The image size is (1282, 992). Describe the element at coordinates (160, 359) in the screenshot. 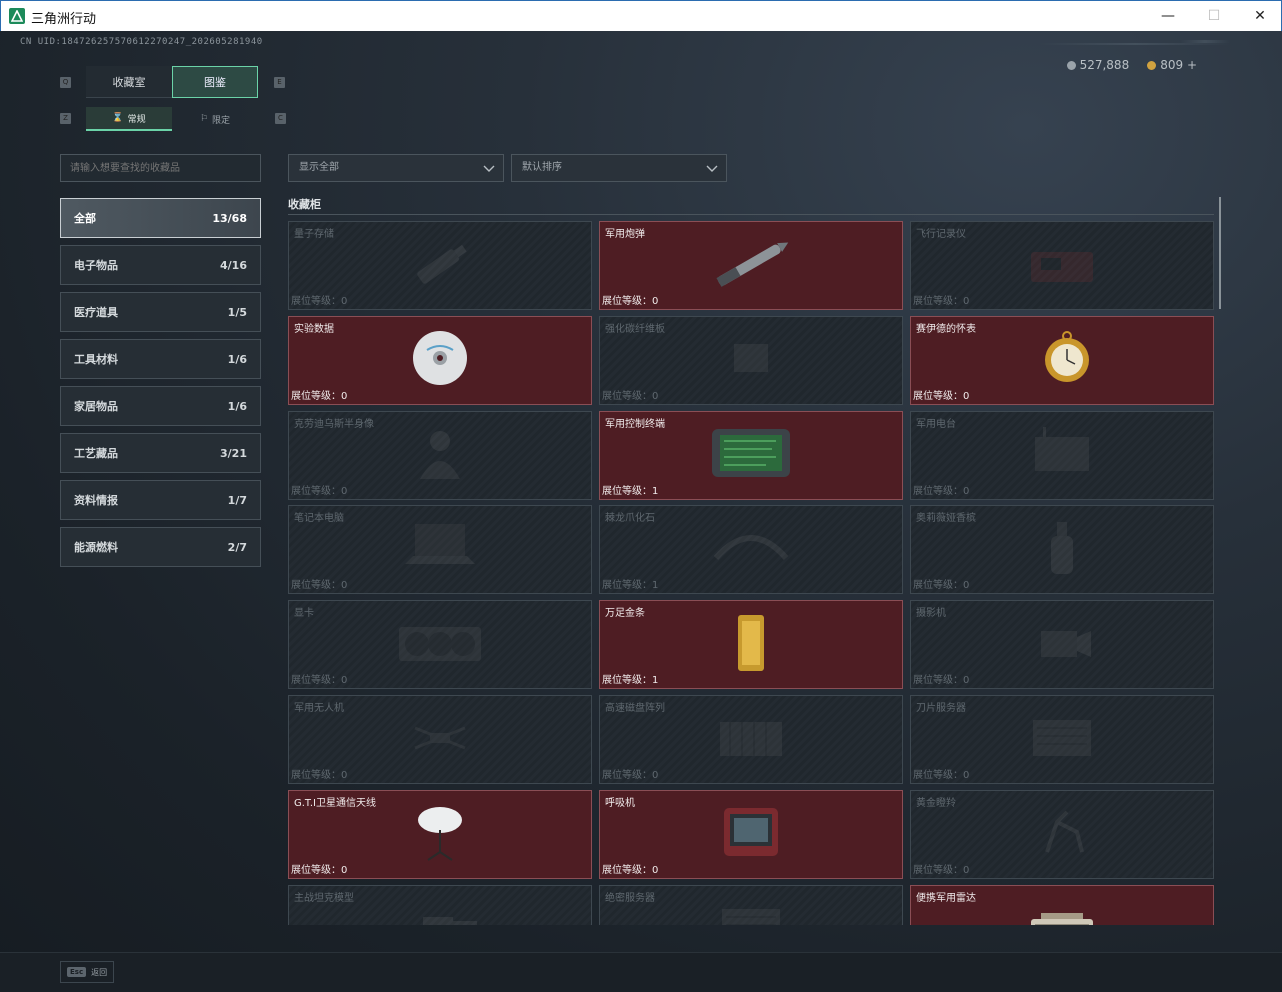

I see `category-item: 工具材料 1/6` at that location.